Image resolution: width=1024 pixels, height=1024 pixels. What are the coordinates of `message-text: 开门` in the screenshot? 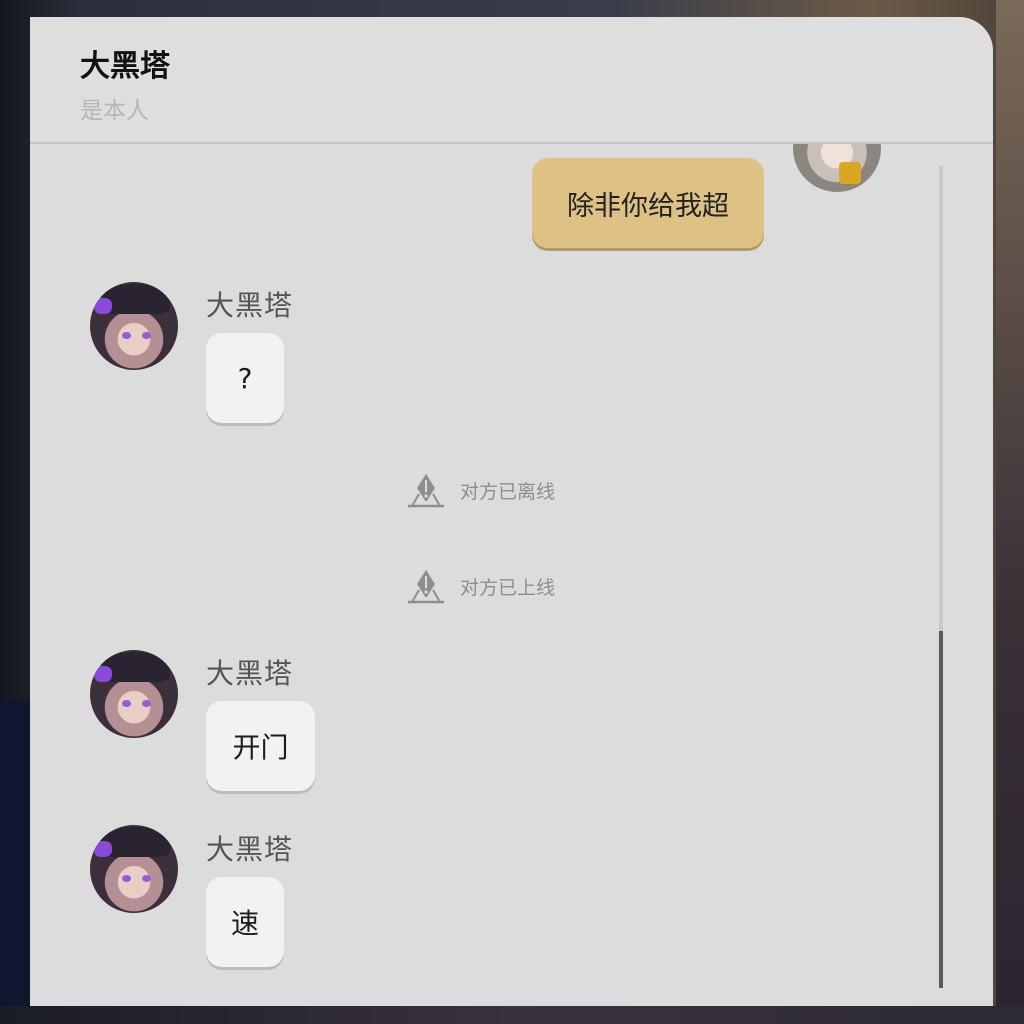 It's located at (260, 747).